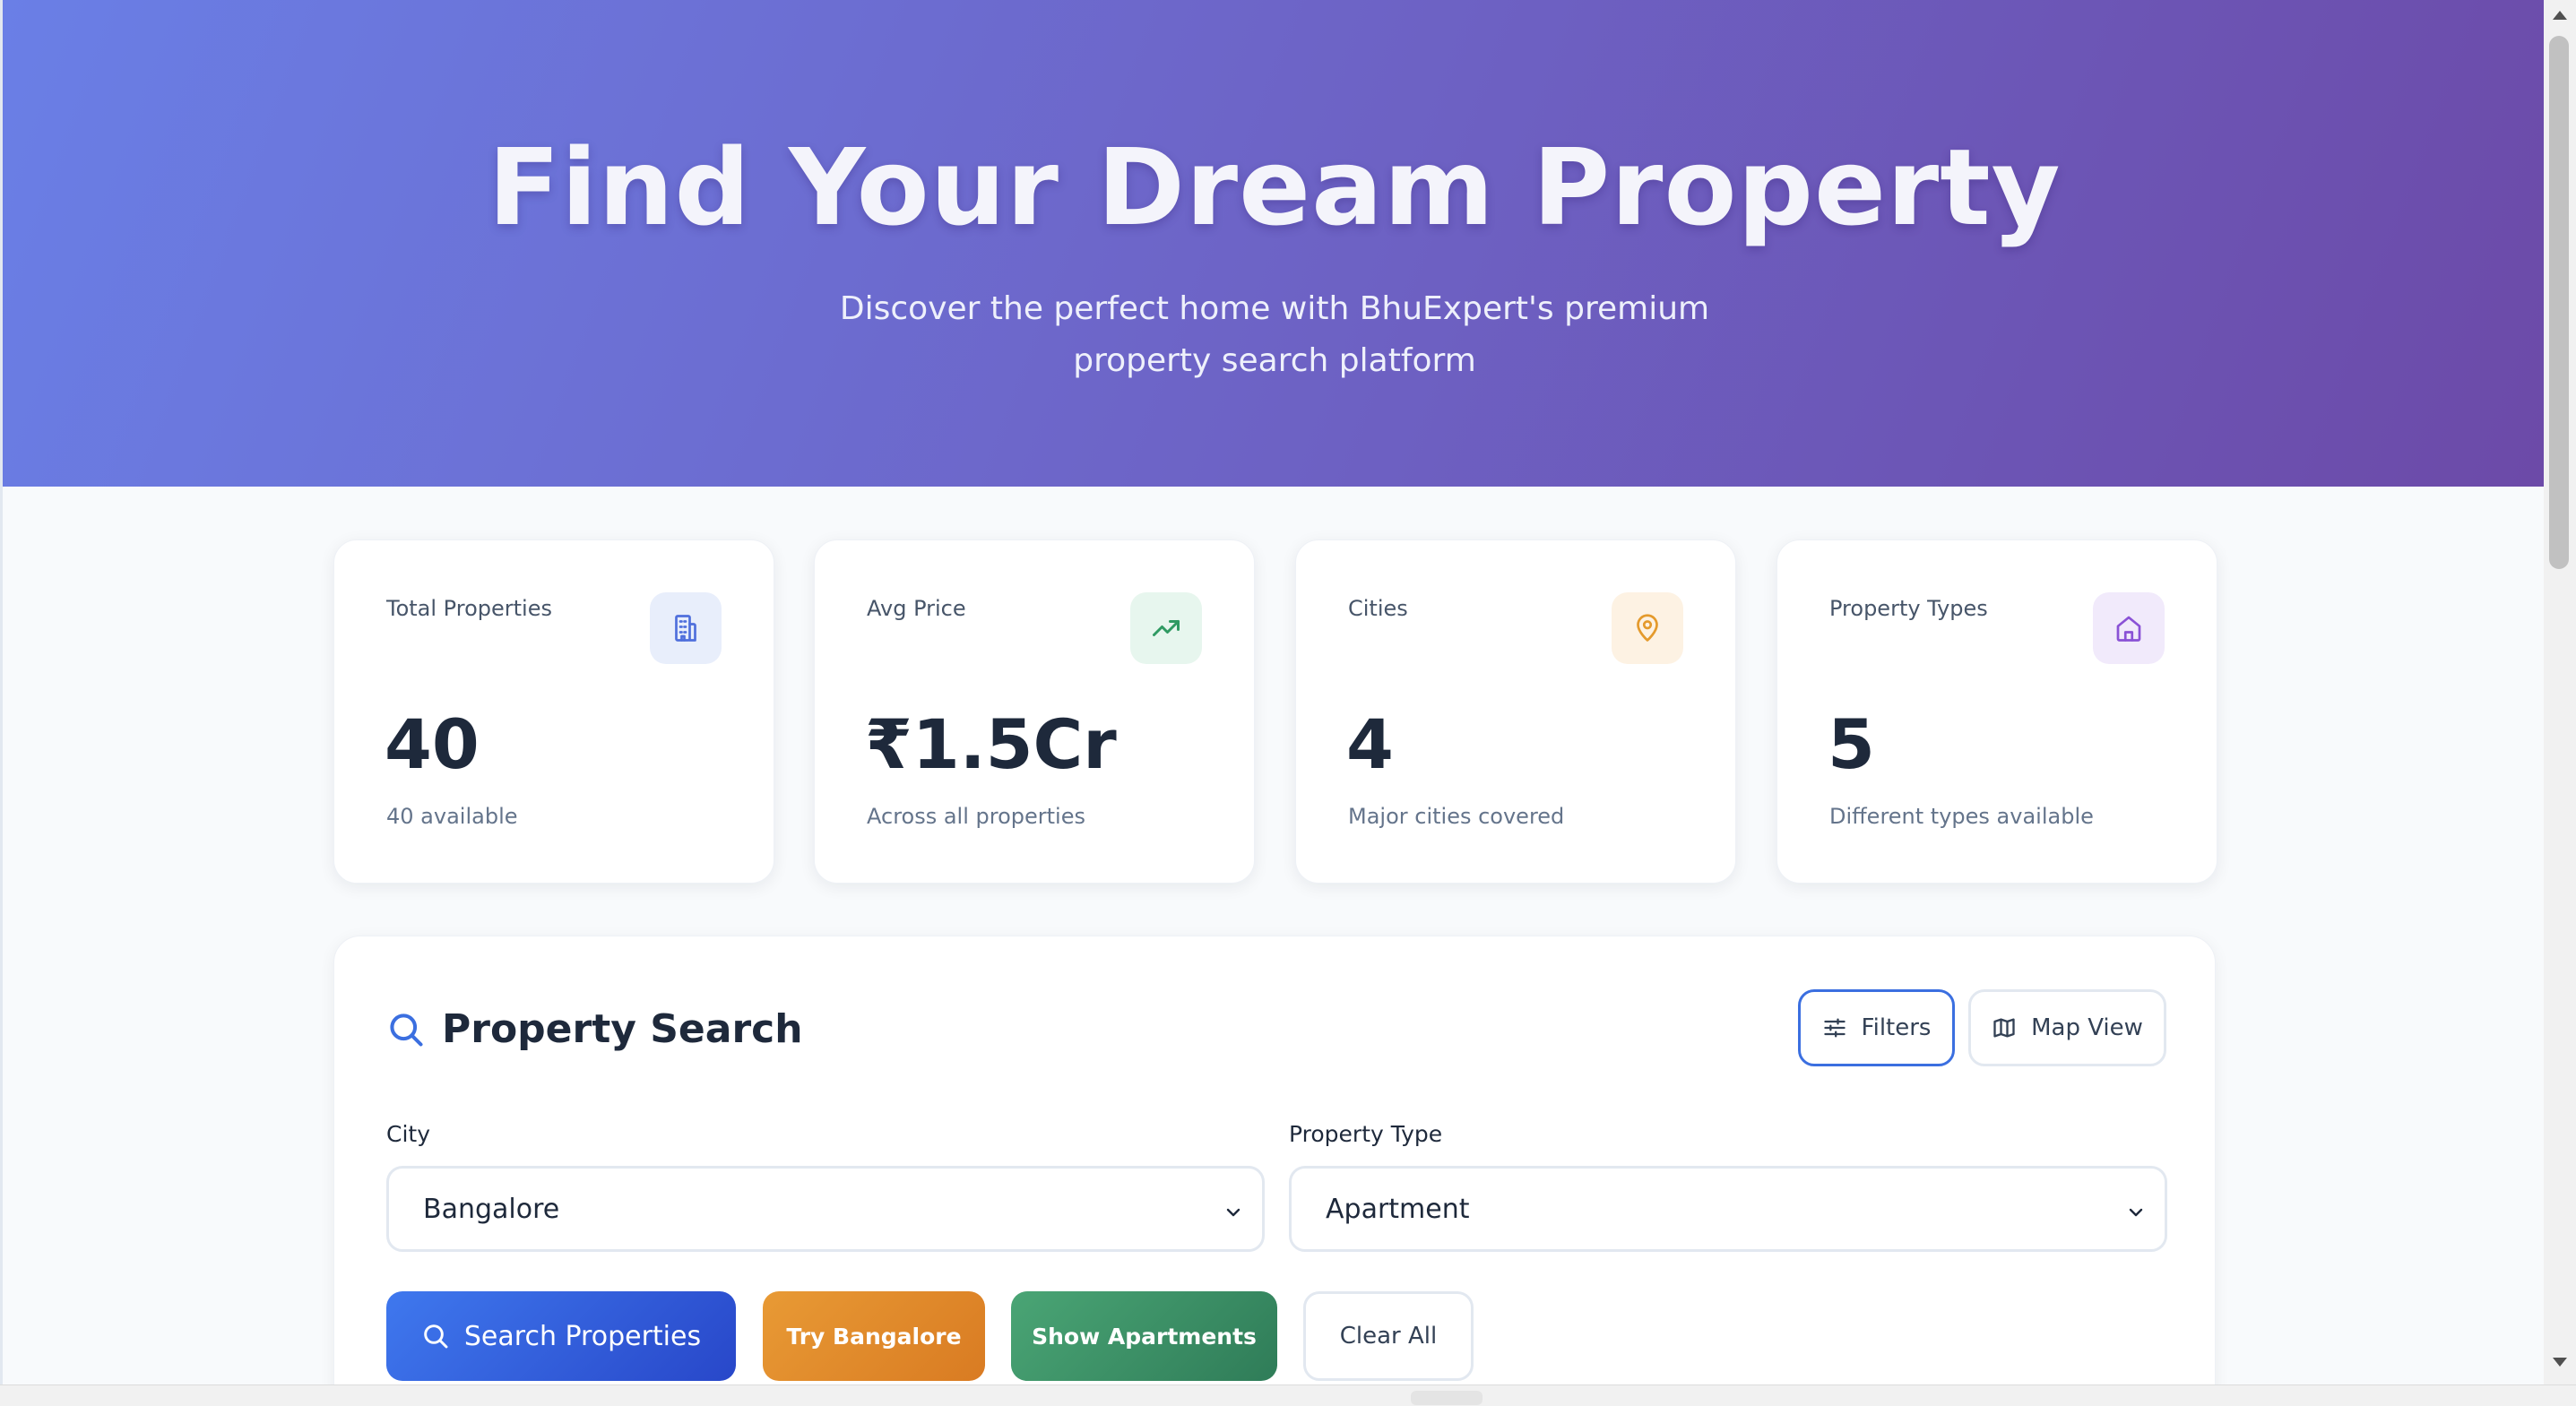 This screenshot has width=2576, height=1406. Describe the element at coordinates (916, 608) in the screenshot. I see `stat-label: Avg Price` at that location.